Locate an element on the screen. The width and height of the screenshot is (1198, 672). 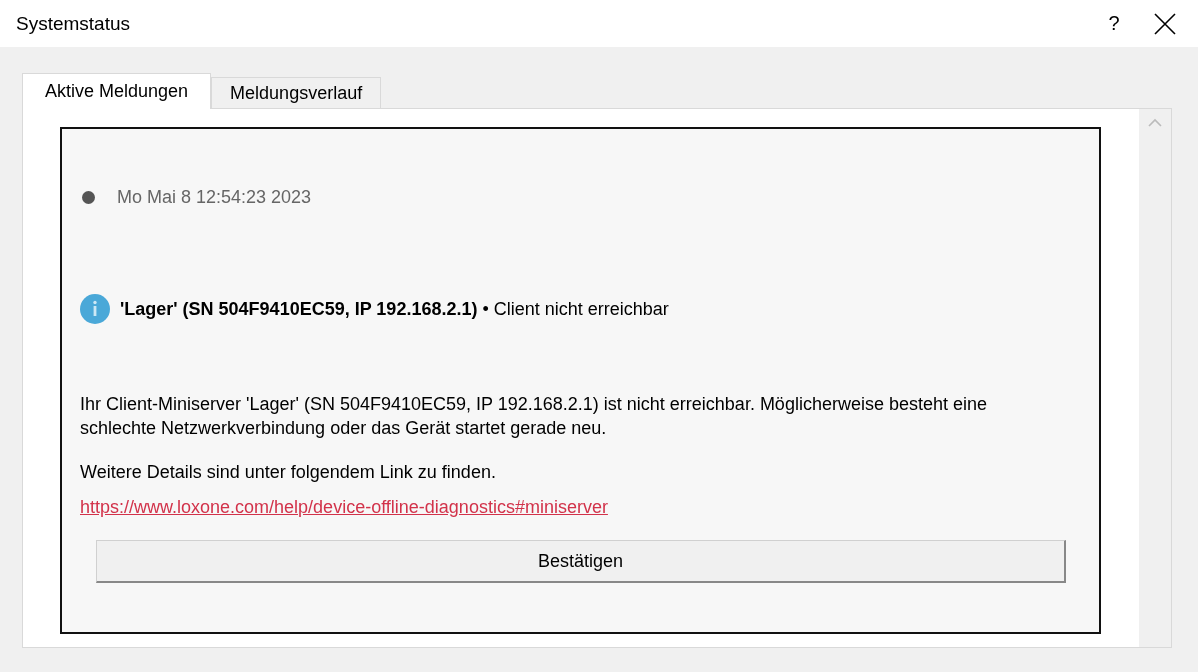
status-dot-icon is located at coordinates (88, 197).